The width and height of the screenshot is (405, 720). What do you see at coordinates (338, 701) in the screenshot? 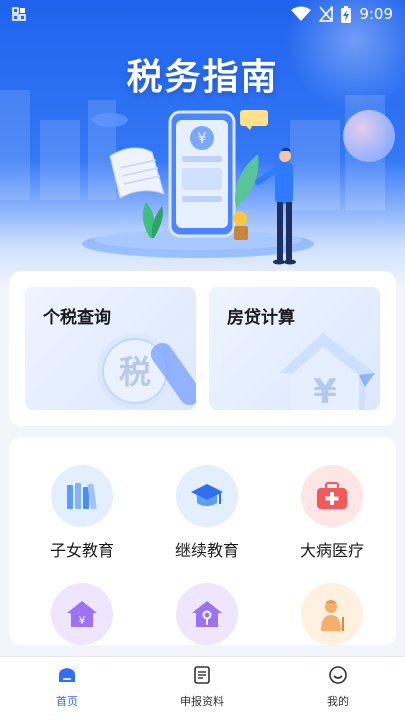
I see `tab-mine-label: 我的` at bounding box center [338, 701].